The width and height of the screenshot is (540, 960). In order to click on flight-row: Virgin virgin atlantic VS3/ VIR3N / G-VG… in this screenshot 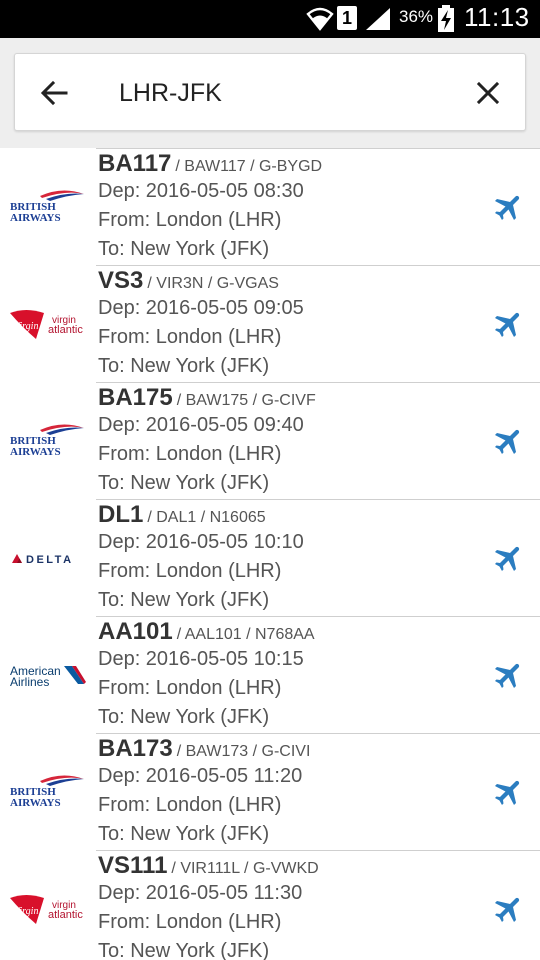, I will do `click(270, 323)`.